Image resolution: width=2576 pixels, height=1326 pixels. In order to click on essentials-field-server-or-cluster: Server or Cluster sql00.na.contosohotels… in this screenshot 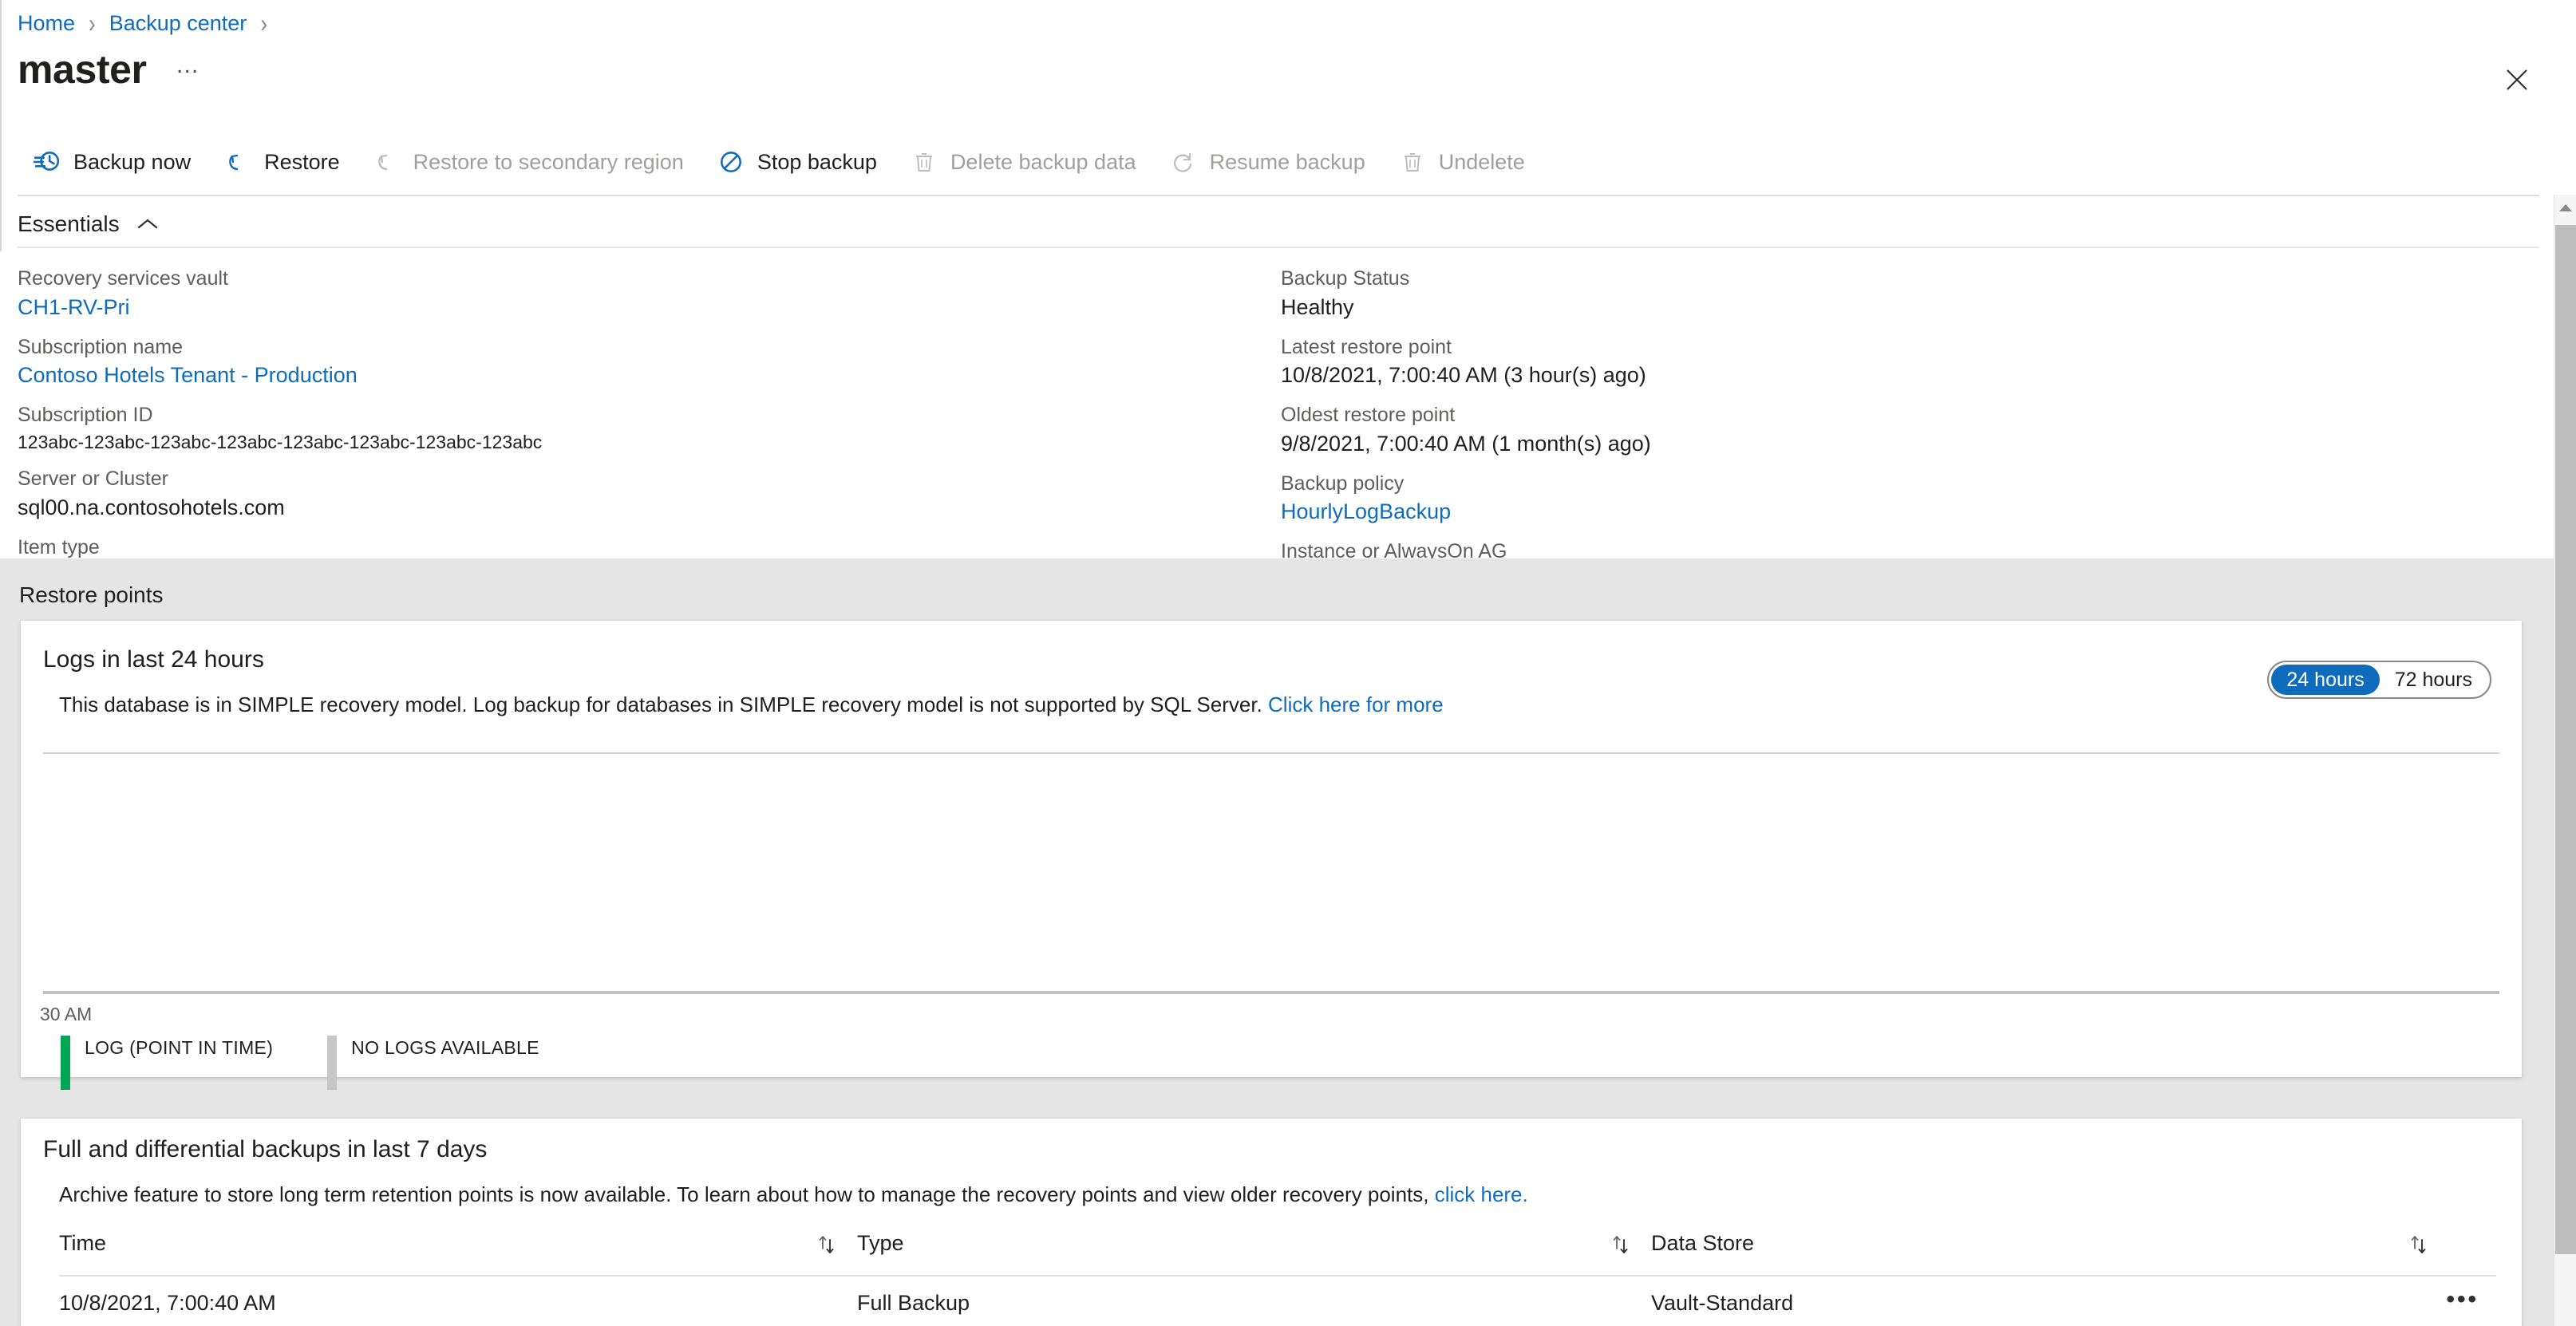, I will do `click(640, 494)`.